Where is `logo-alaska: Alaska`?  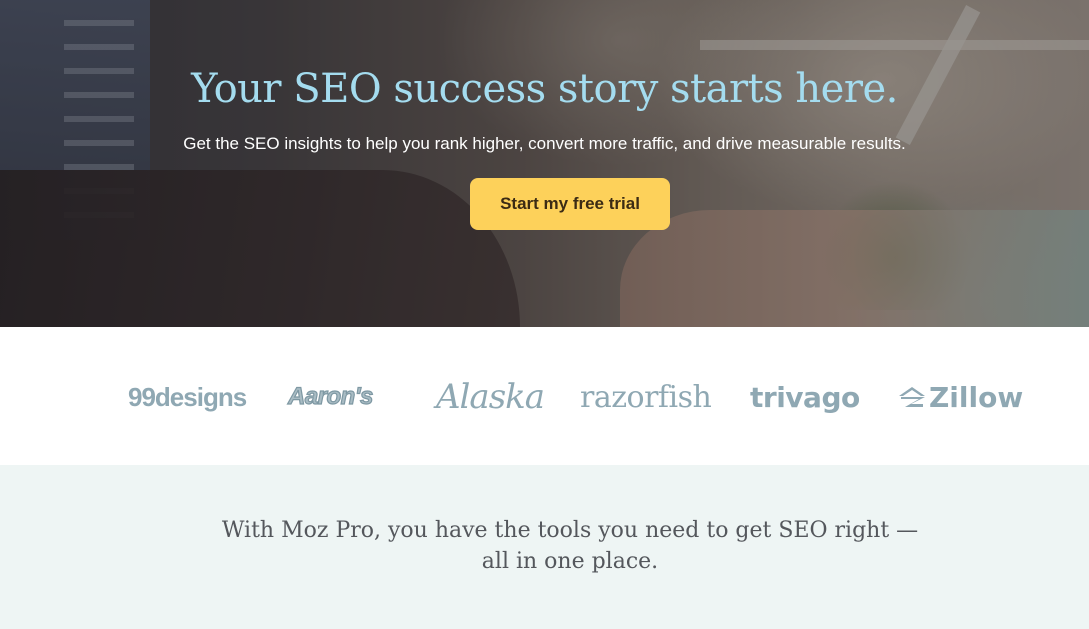
logo-alaska: Alaska is located at coordinates (490, 397).